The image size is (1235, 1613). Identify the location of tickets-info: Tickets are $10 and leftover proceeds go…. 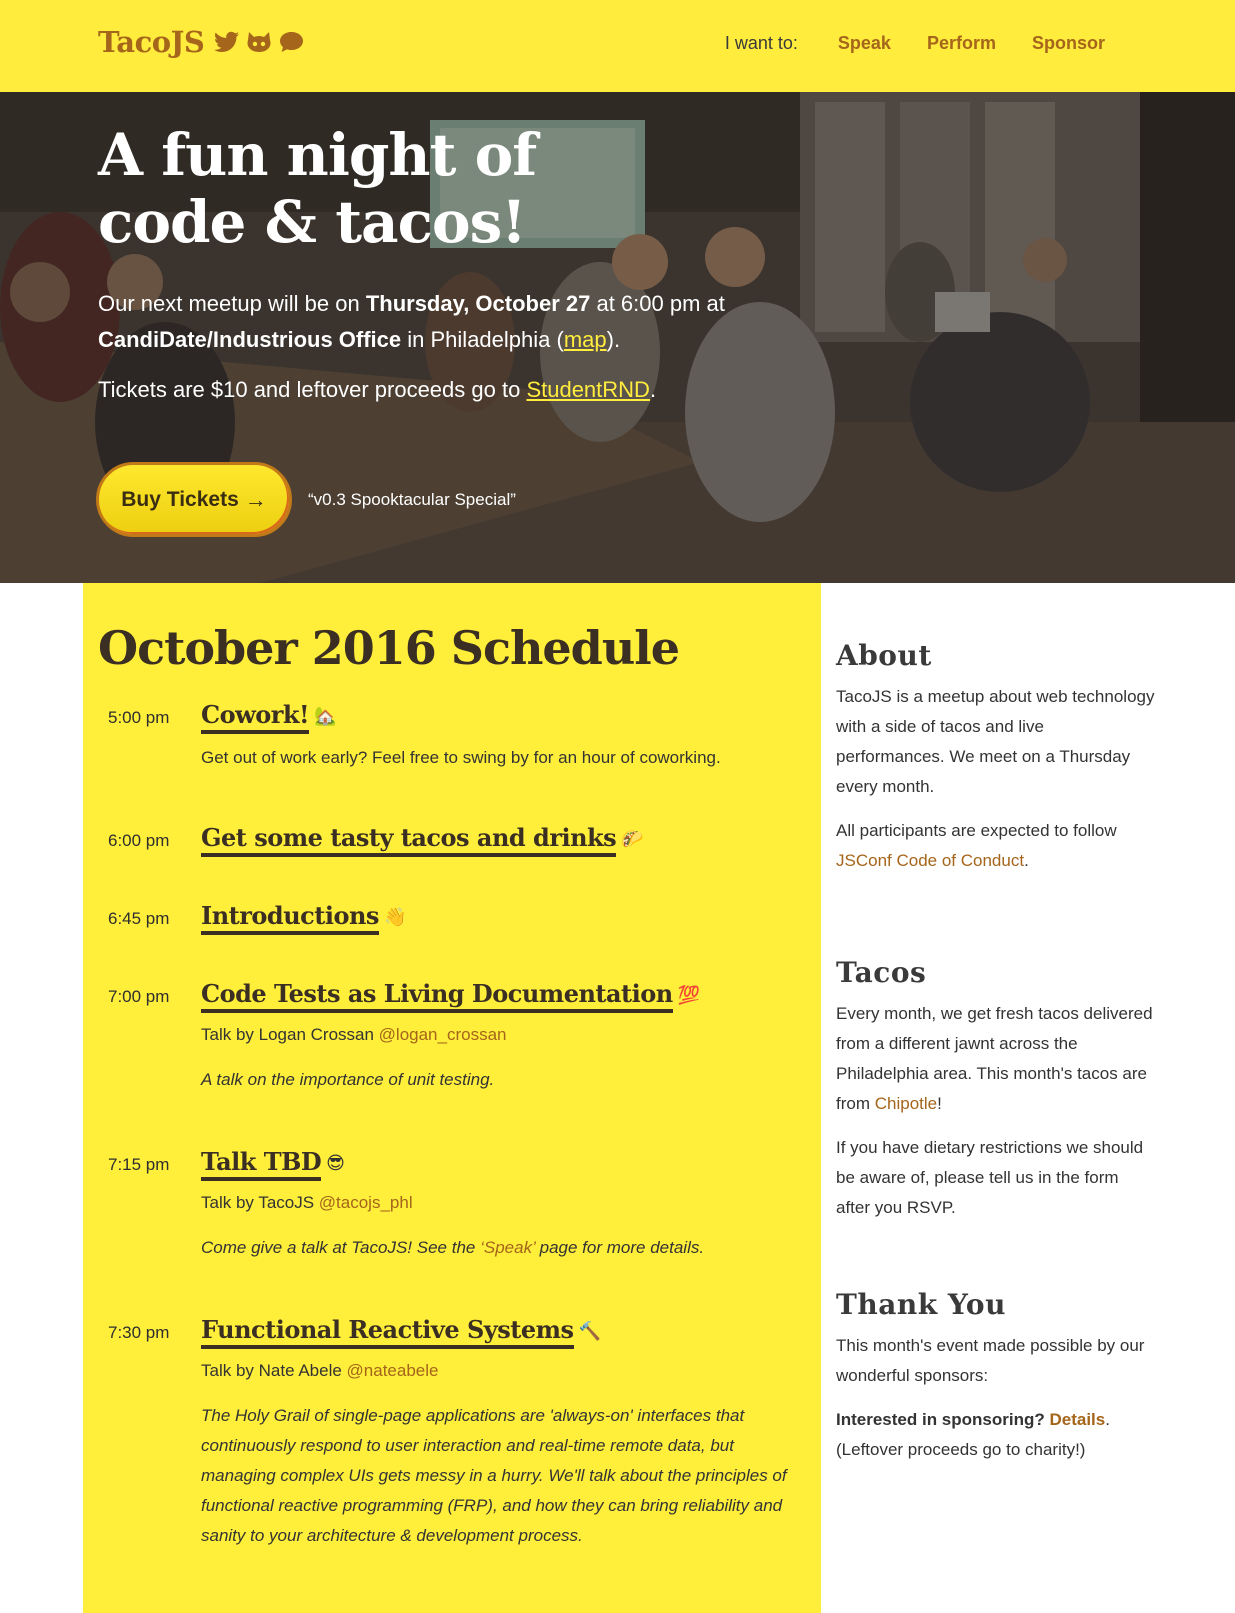
(478, 390).